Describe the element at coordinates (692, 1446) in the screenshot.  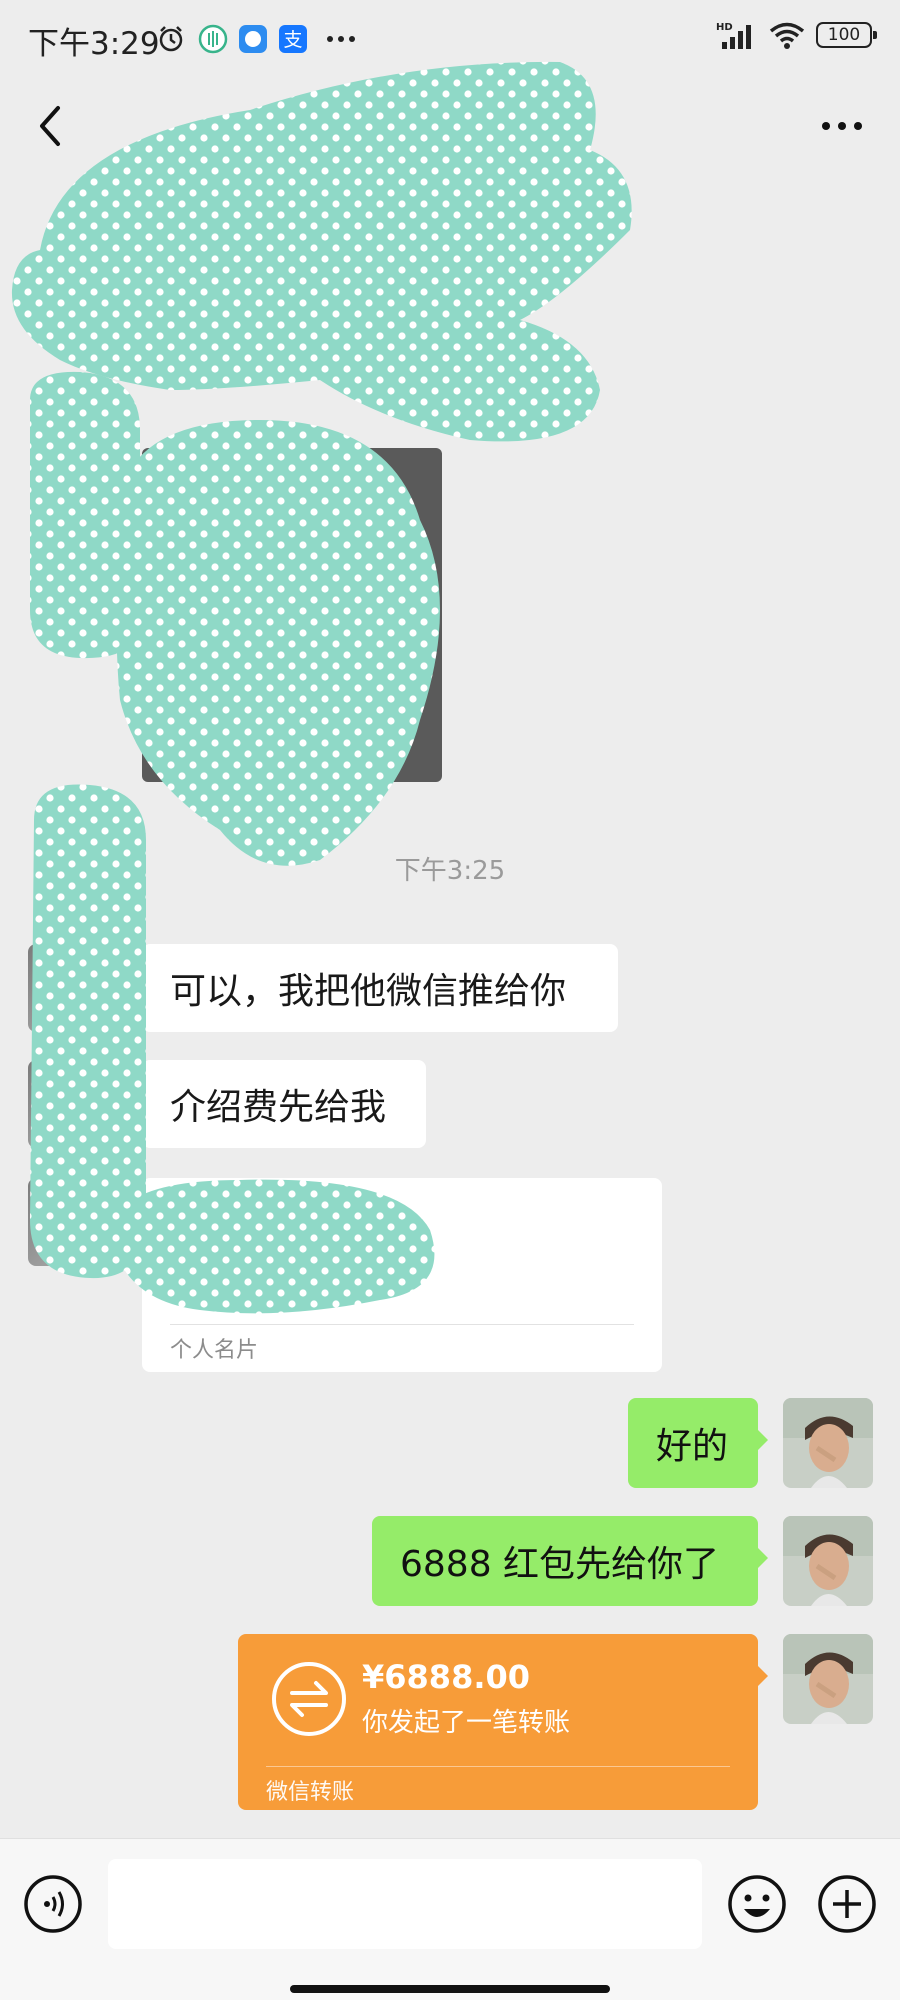
I see `message-text: 好的` at that location.